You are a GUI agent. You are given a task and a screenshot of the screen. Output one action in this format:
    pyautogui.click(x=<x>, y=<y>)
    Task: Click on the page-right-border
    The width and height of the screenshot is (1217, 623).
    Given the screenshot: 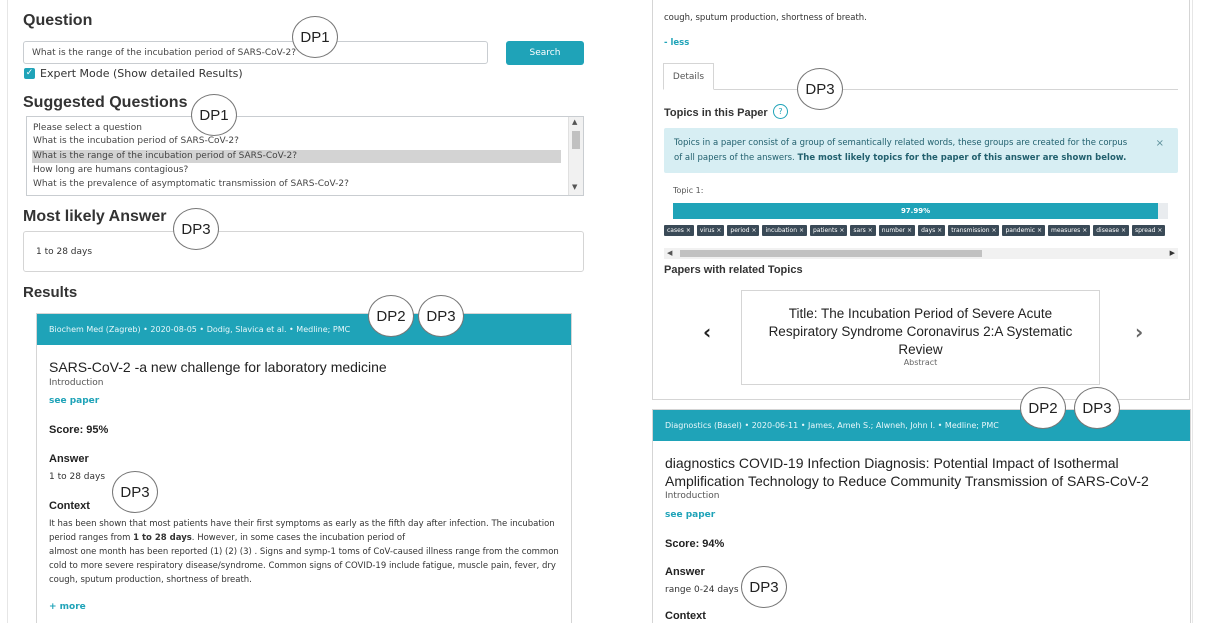 What is the action you would take?
    pyautogui.click(x=1192, y=311)
    